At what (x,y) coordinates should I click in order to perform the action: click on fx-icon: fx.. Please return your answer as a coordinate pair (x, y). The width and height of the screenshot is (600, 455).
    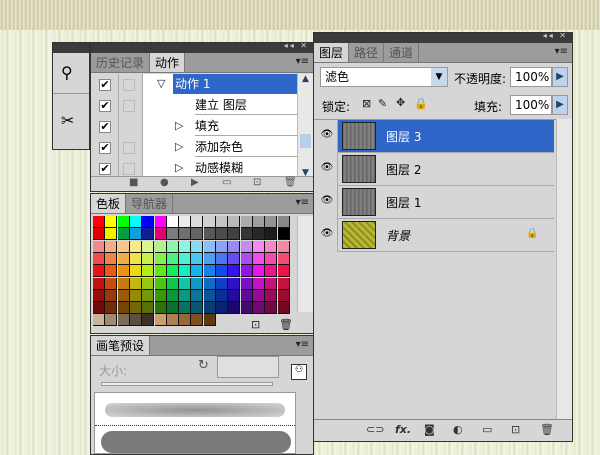
    Looking at the image, I should click on (403, 429).